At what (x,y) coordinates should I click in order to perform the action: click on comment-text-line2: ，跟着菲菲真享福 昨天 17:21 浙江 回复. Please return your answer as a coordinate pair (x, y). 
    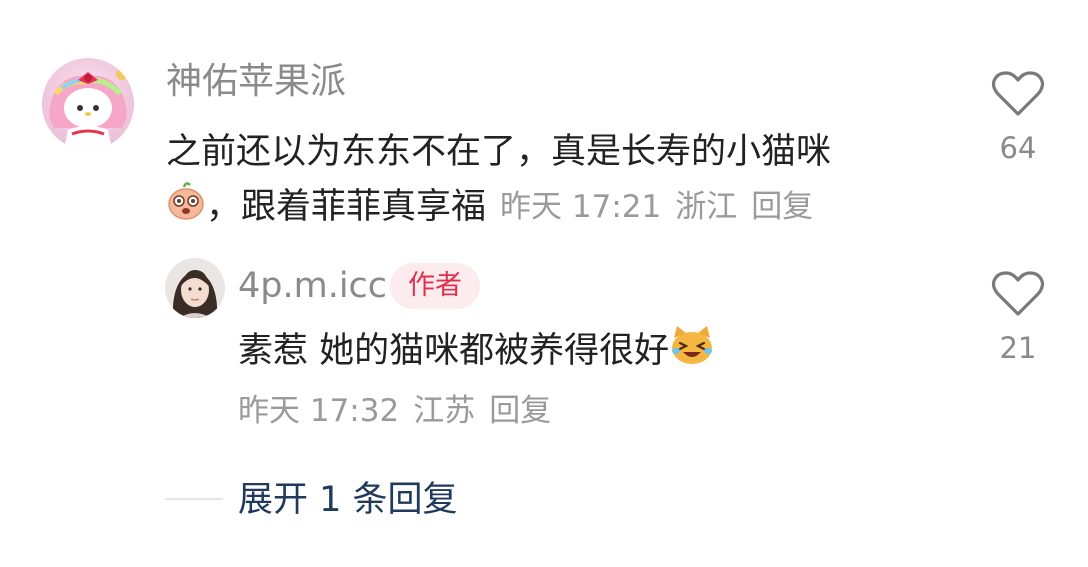
    Looking at the image, I should click on (496, 207).